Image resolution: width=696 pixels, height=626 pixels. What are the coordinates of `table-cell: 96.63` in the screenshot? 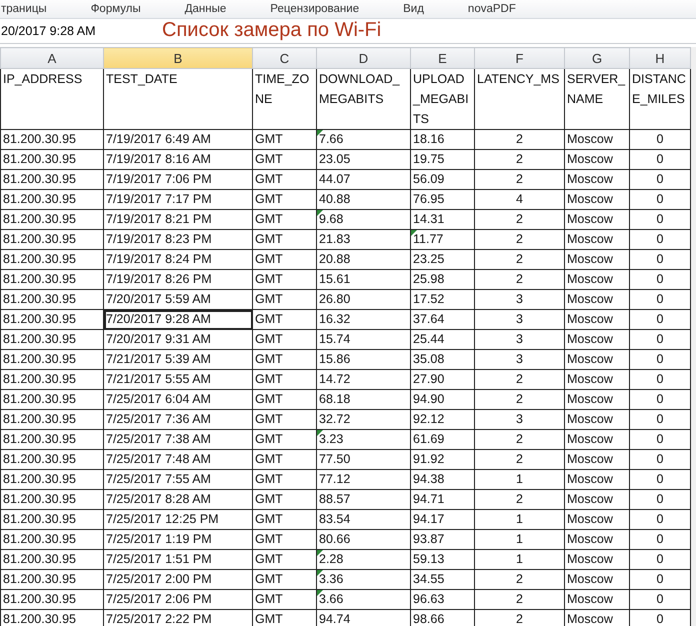 It's located at (442, 600).